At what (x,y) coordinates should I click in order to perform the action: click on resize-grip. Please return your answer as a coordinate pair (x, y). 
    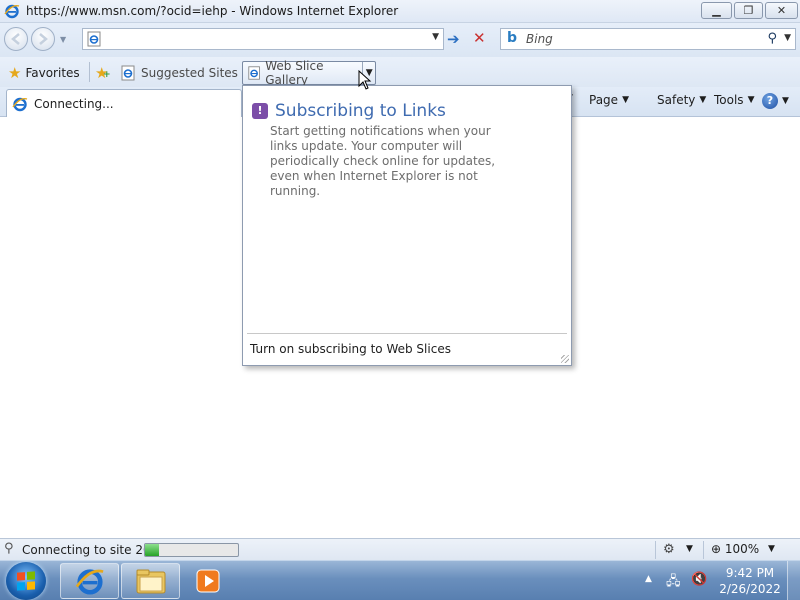
    Looking at the image, I should click on (565, 359).